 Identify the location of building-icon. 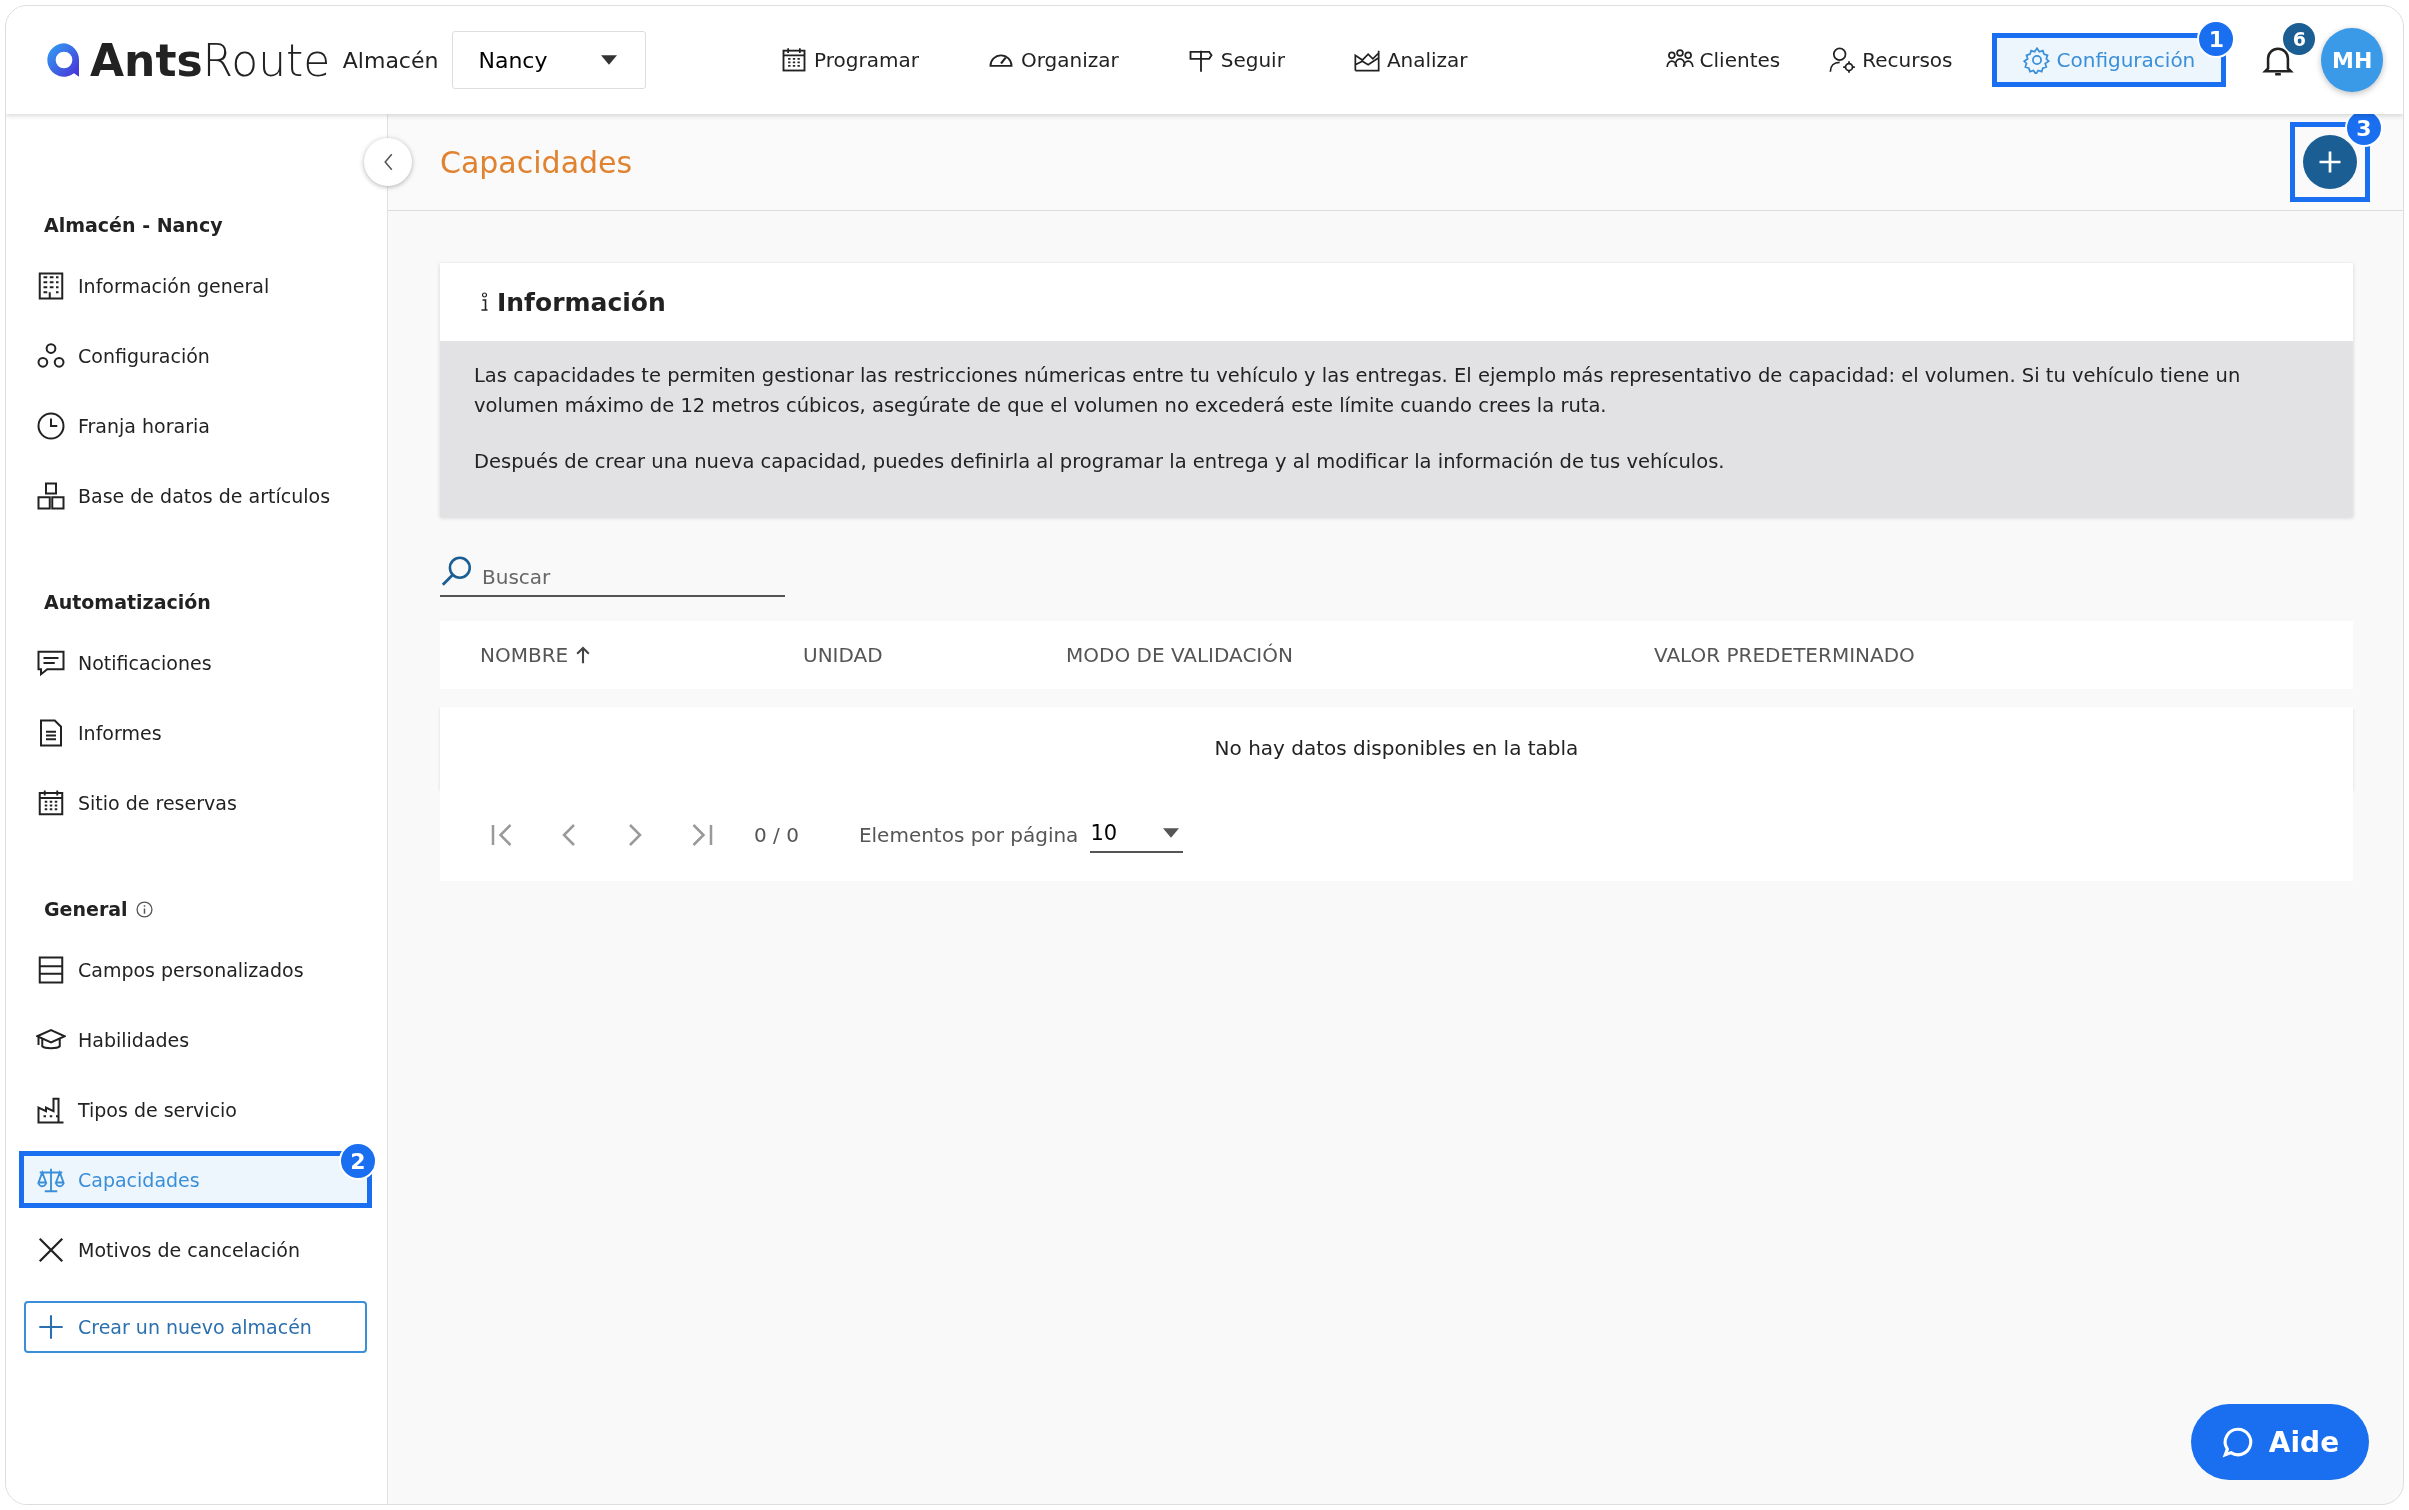
(51, 285).